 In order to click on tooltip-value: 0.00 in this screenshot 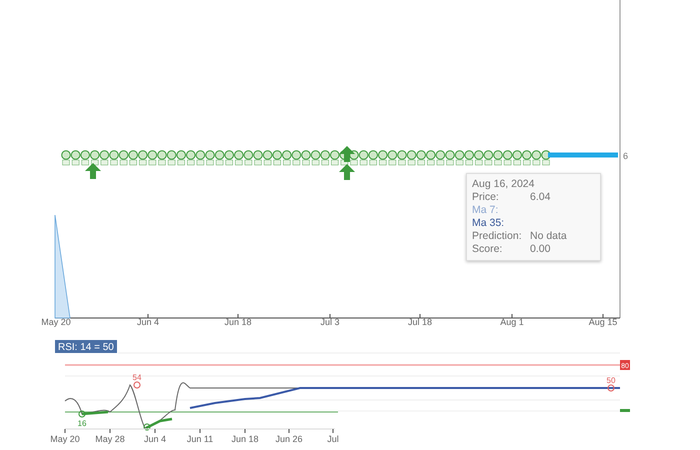, I will do `click(540, 249)`.